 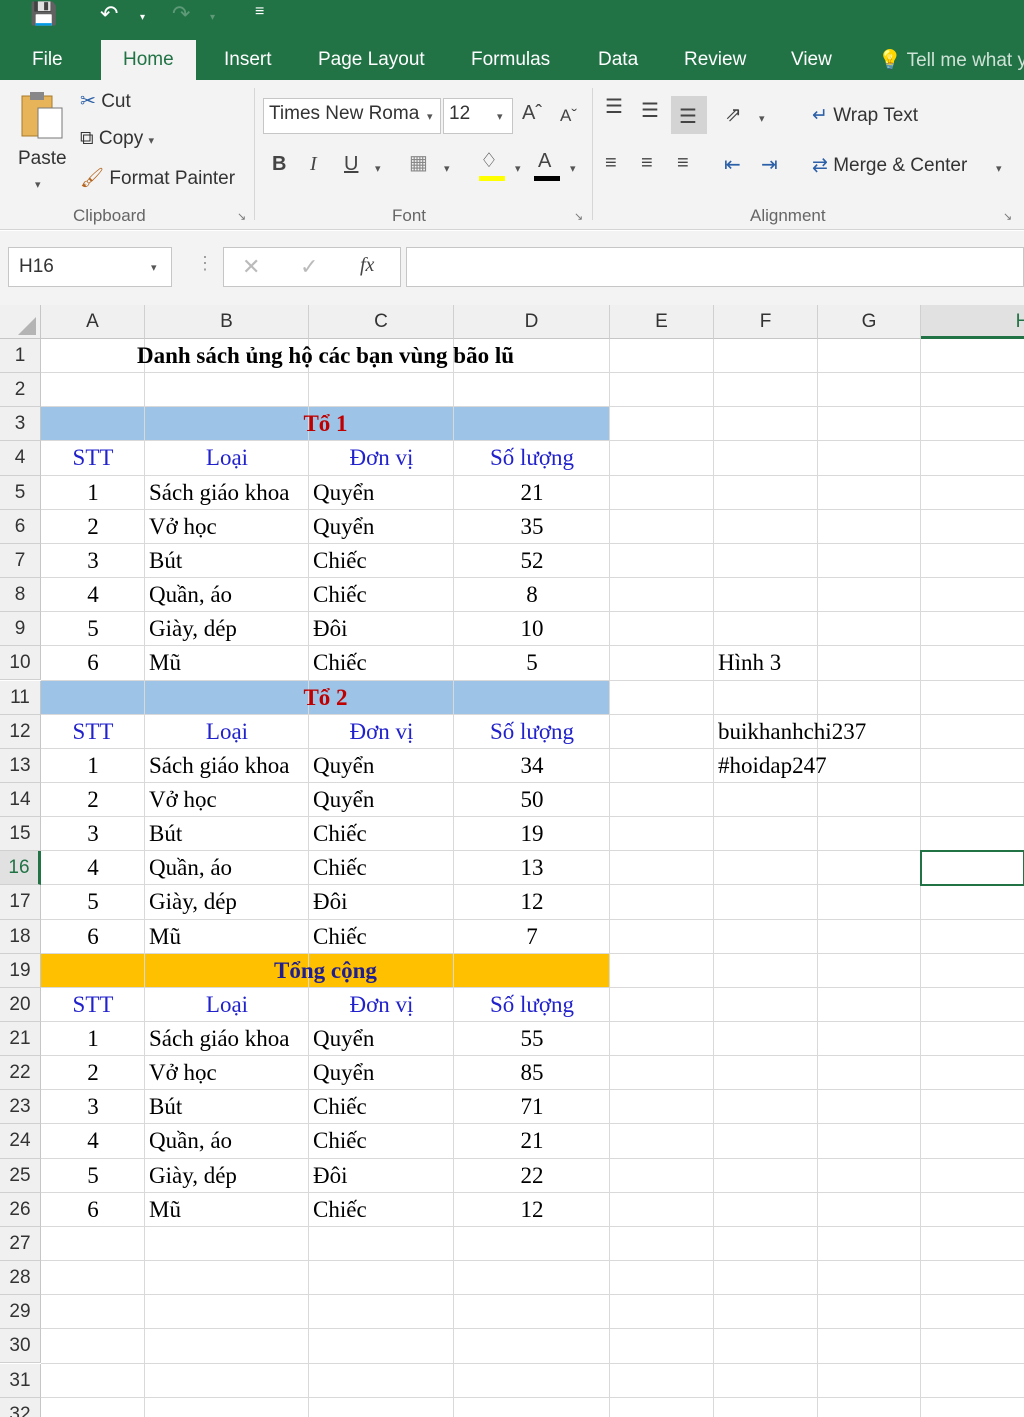 What do you see at coordinates (20, 322) in the screenshot?
I see `select-all-corner` at bounding box center [20, 322].